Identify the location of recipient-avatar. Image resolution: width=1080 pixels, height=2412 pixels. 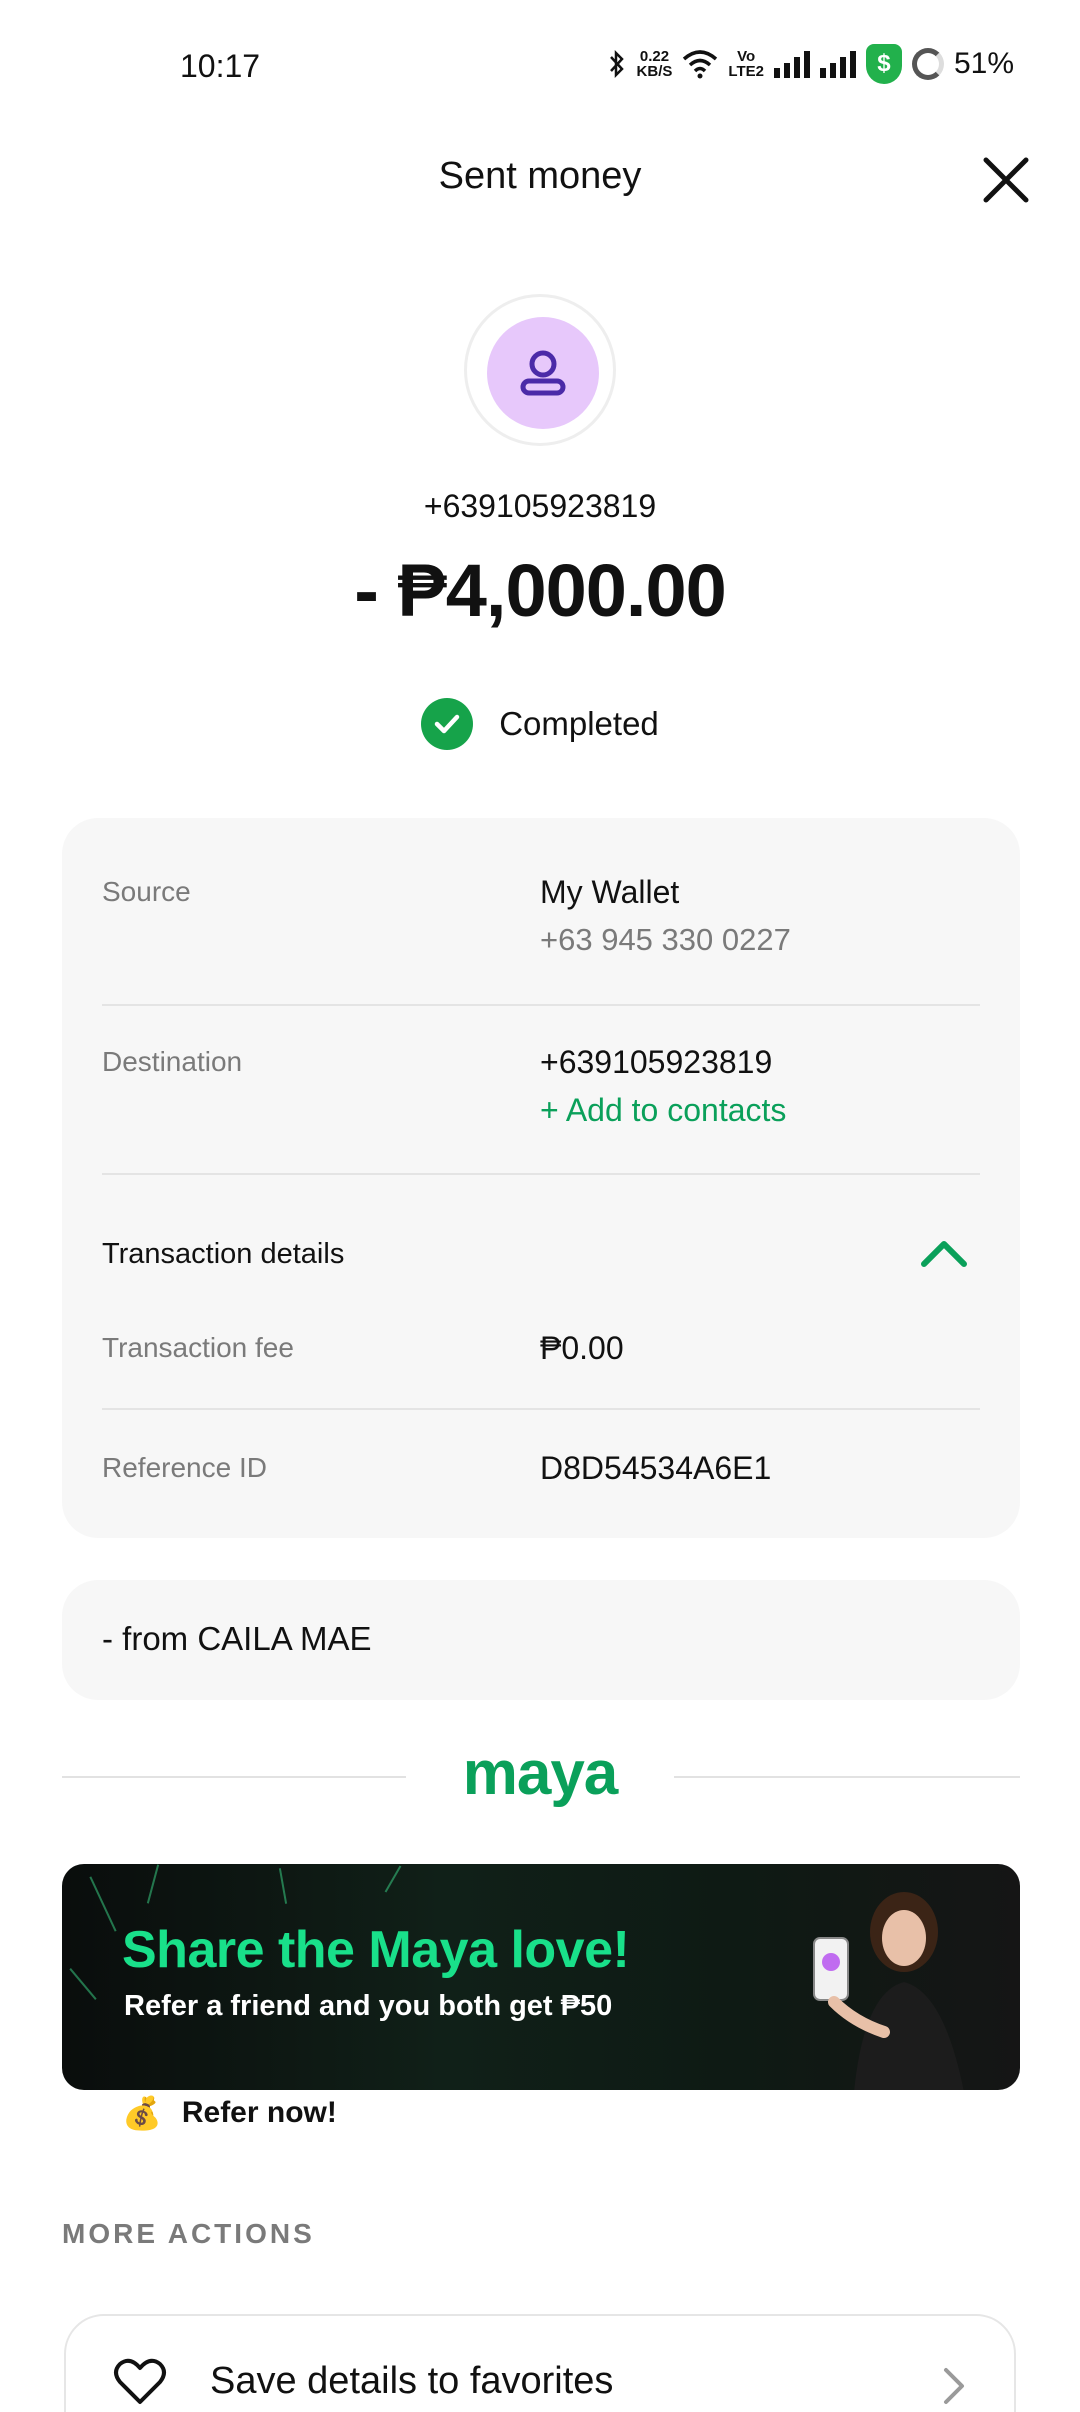
(540, 370).